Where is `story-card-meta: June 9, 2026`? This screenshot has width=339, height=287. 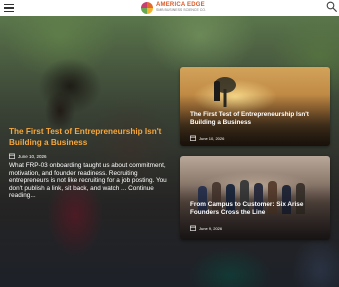
story-card-meta: June 9, 2026 is located at coordinates (206, 228).